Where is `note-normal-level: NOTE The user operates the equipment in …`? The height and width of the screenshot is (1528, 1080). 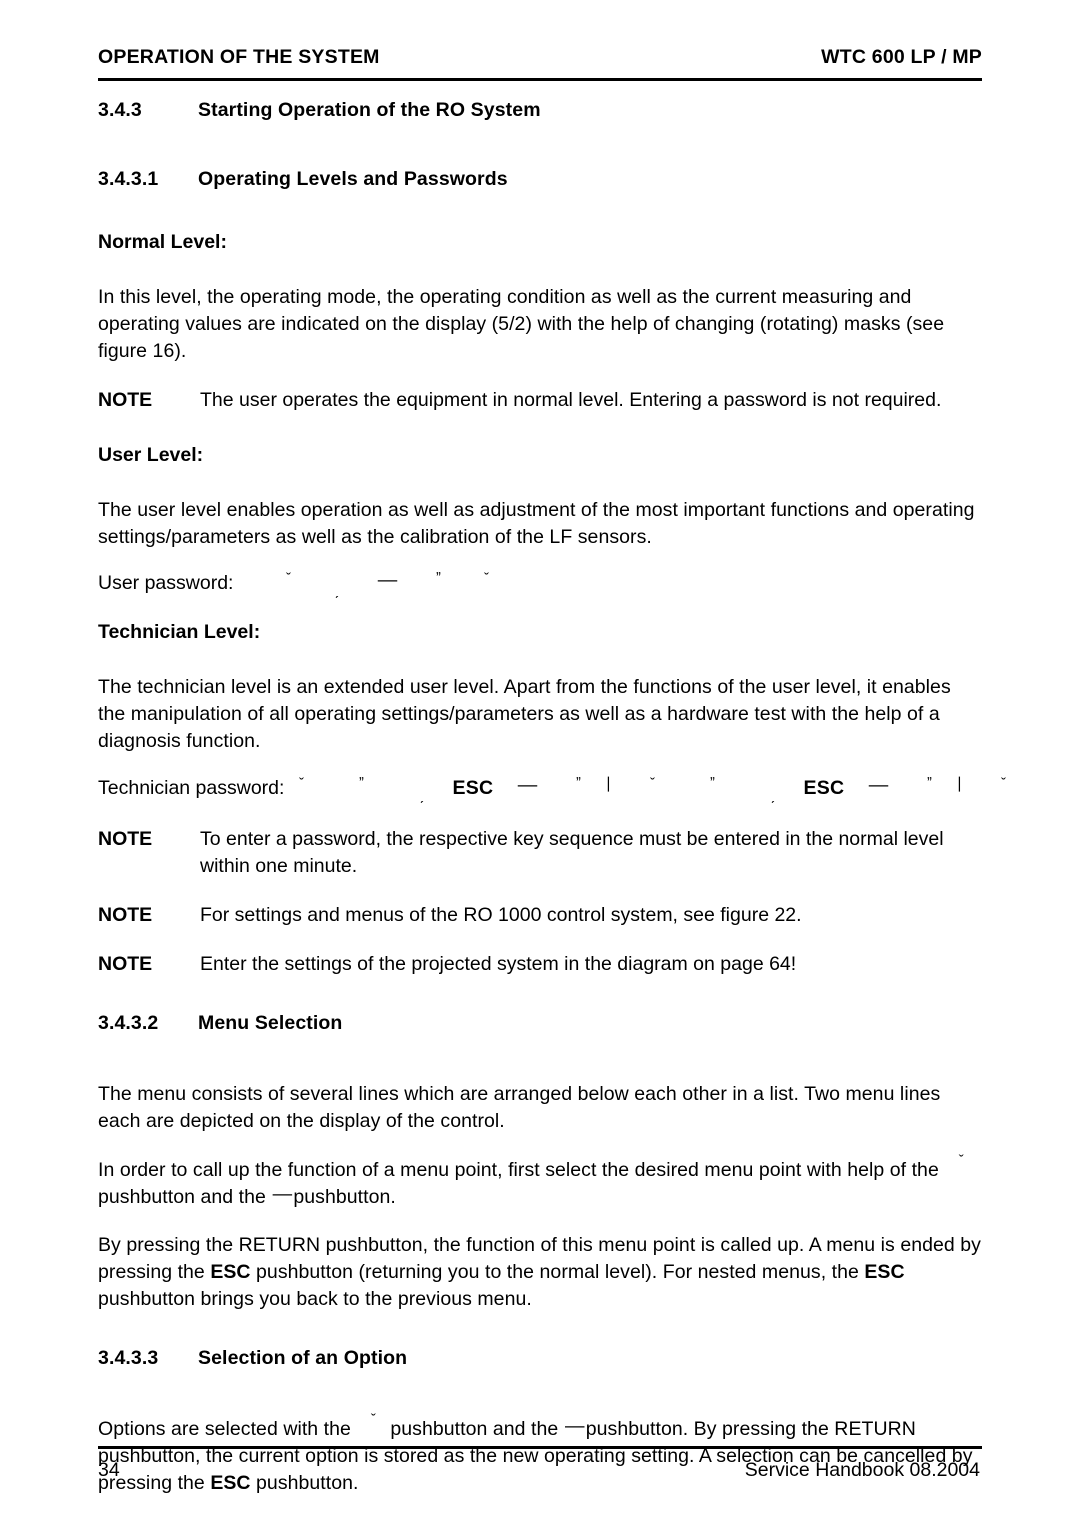
note-normal-level: NOTE The user operates the equipment in … is located at coordinates (540, 400).